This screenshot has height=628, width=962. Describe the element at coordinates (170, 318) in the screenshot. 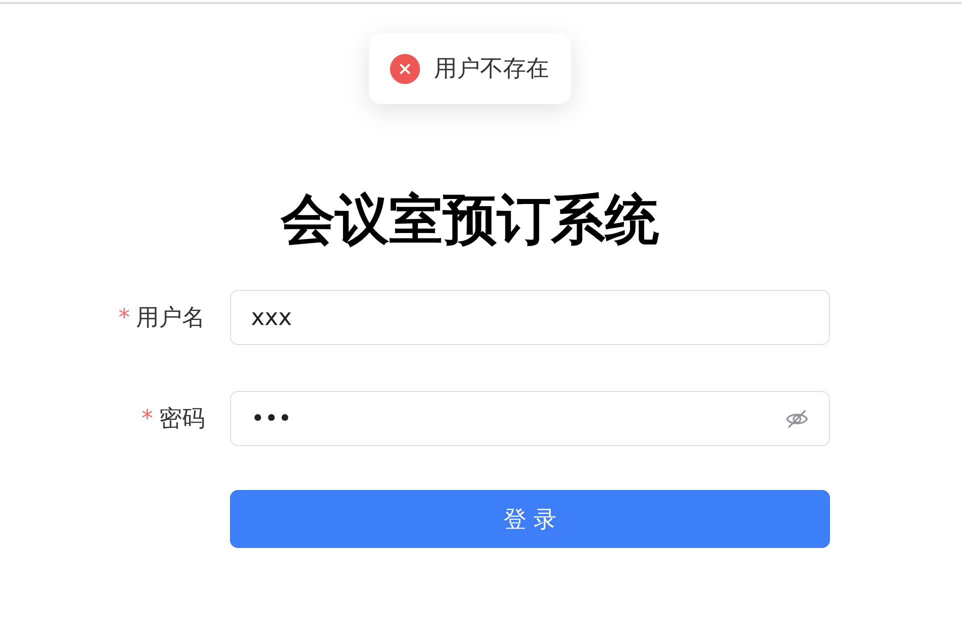

I see `field-label: 用户名` at that location.